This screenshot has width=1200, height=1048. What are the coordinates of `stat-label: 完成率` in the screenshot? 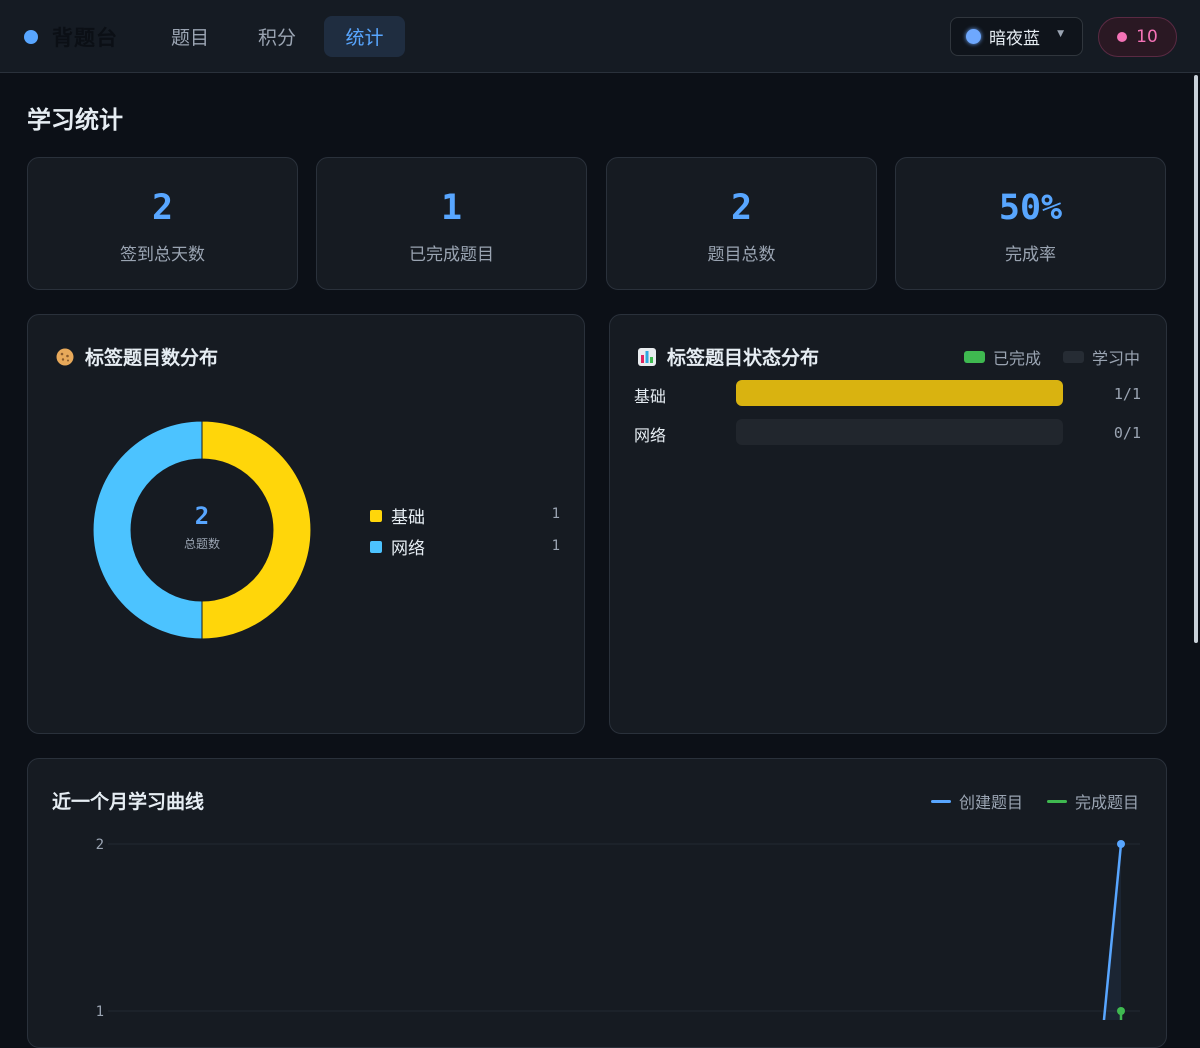 It's located at (1030, 255).